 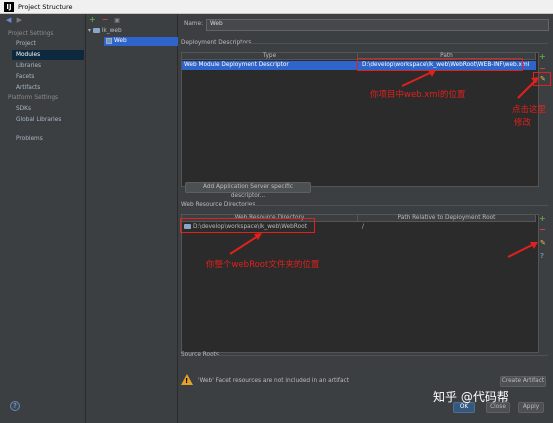 What do you see at coordinates (263, 265) in the screenshot?
I see `annotation-webroot-location: 你整个webRoot文件夹的位置` at bounding box center [263, 265].